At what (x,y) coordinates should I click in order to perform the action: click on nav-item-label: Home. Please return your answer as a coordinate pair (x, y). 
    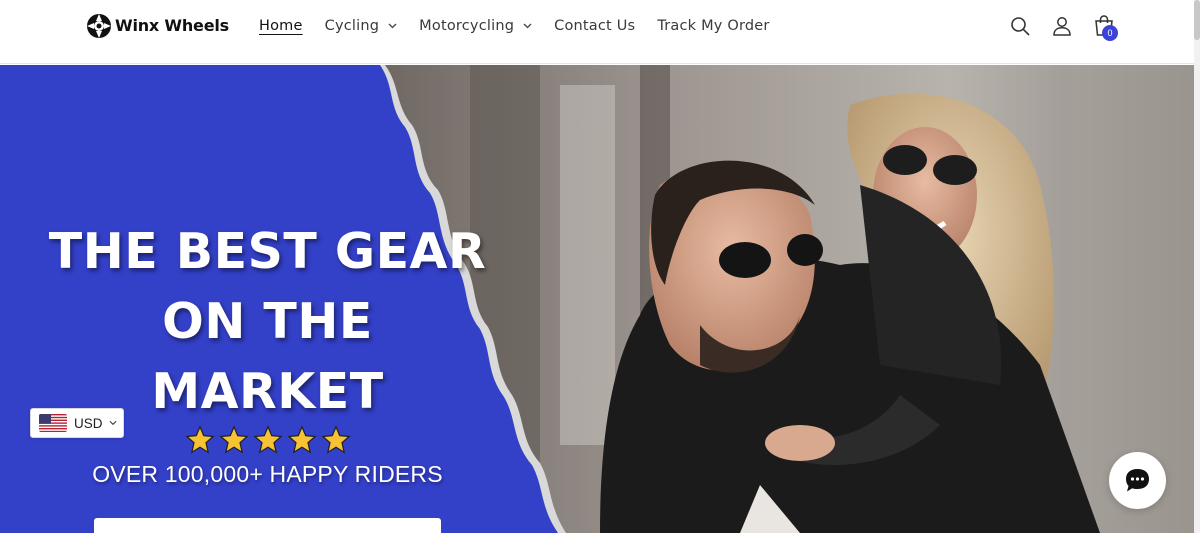
    Looking at the image, I should click on (281, 26).